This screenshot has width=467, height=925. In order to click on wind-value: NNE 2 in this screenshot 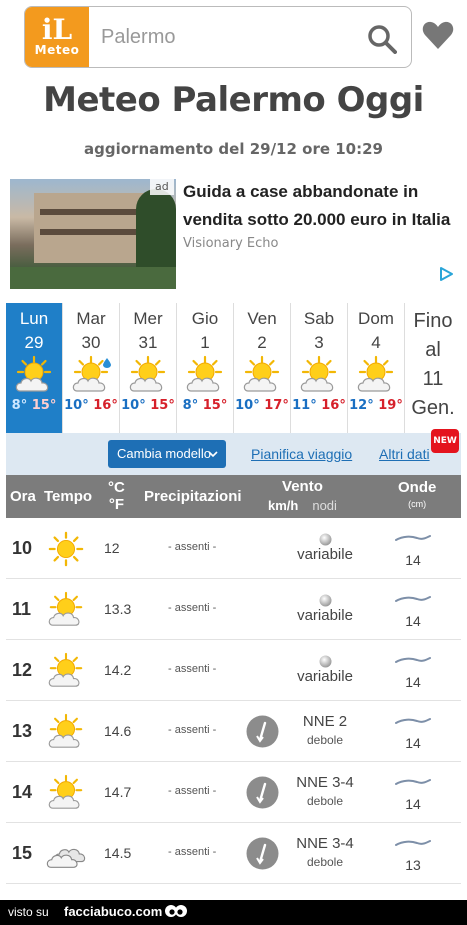, I will do `click(325, 721)`.